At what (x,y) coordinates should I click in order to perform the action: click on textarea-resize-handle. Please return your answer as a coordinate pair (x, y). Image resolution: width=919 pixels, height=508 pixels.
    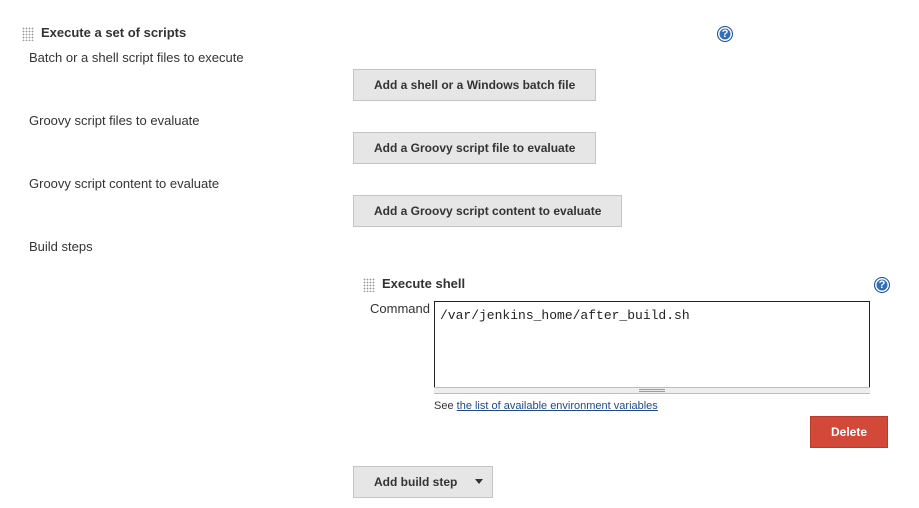
    Looking at the image, I should click on (652, 390).